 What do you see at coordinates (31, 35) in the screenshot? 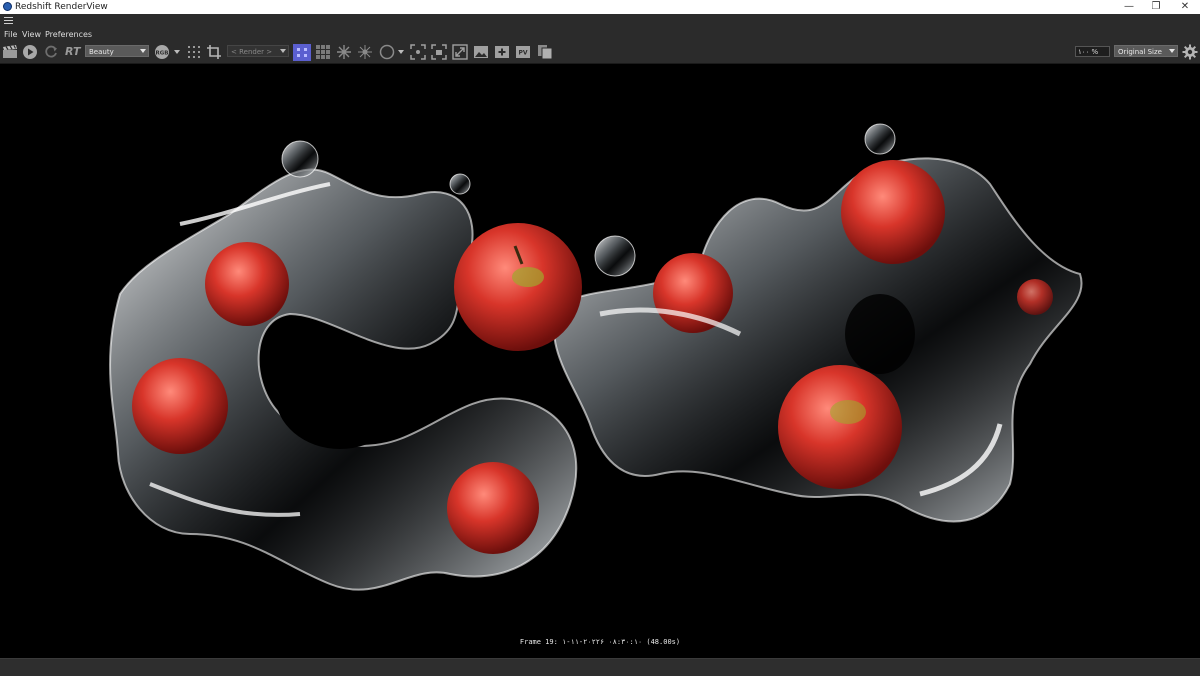
I see `menu-view: View` at bounding box center [31, 35].